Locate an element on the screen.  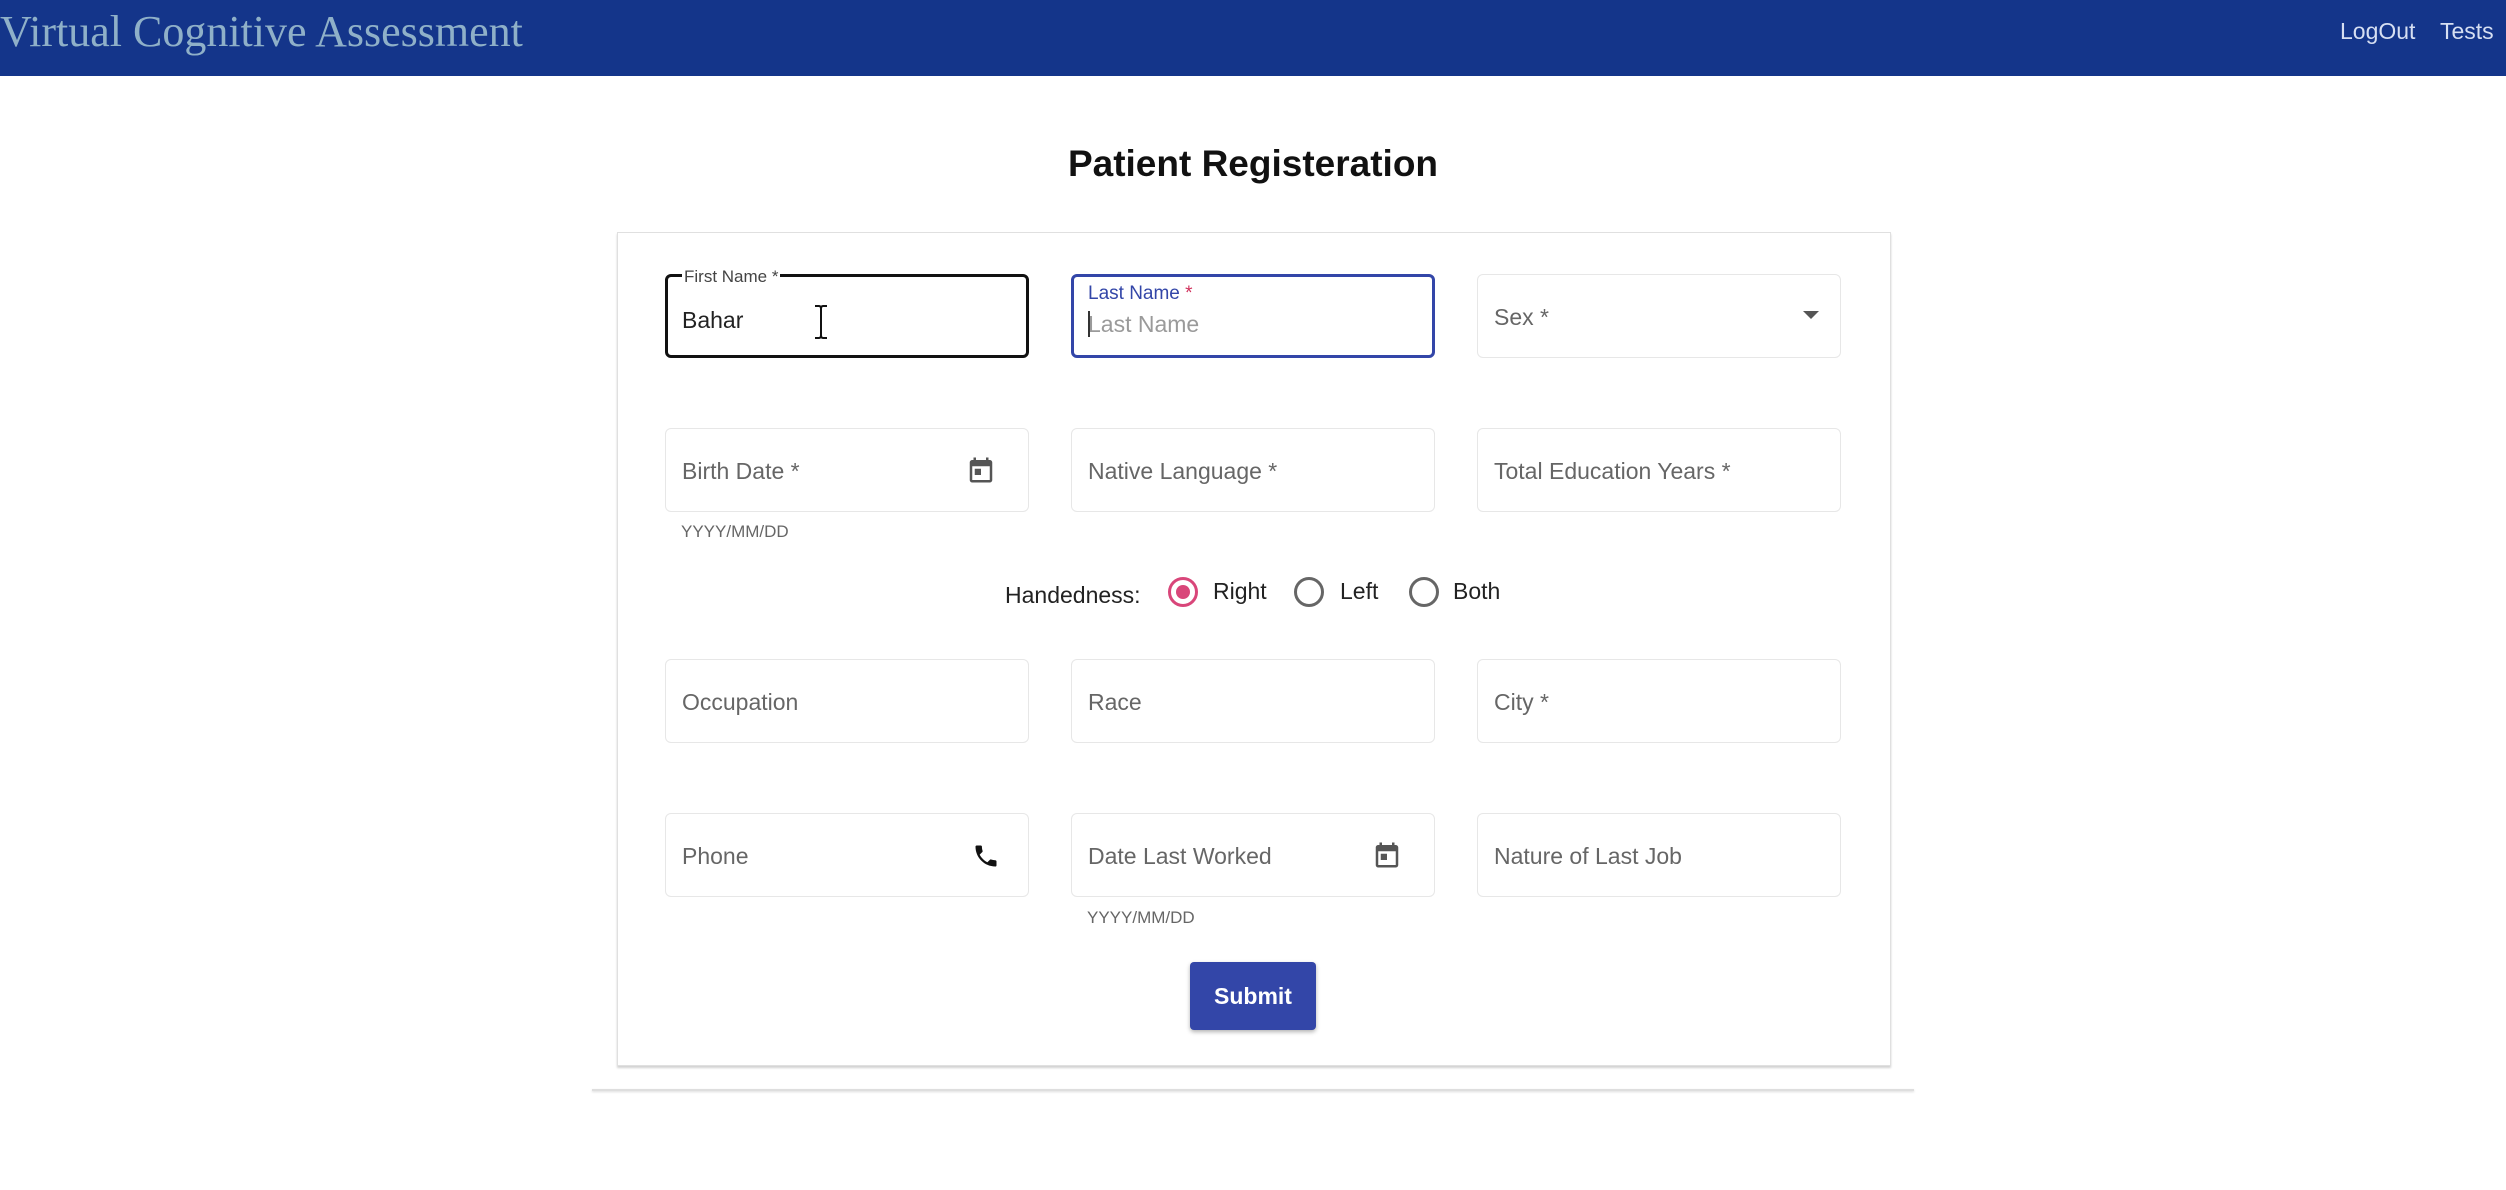
phone-field: Phone is located at coordinates (847, 855).